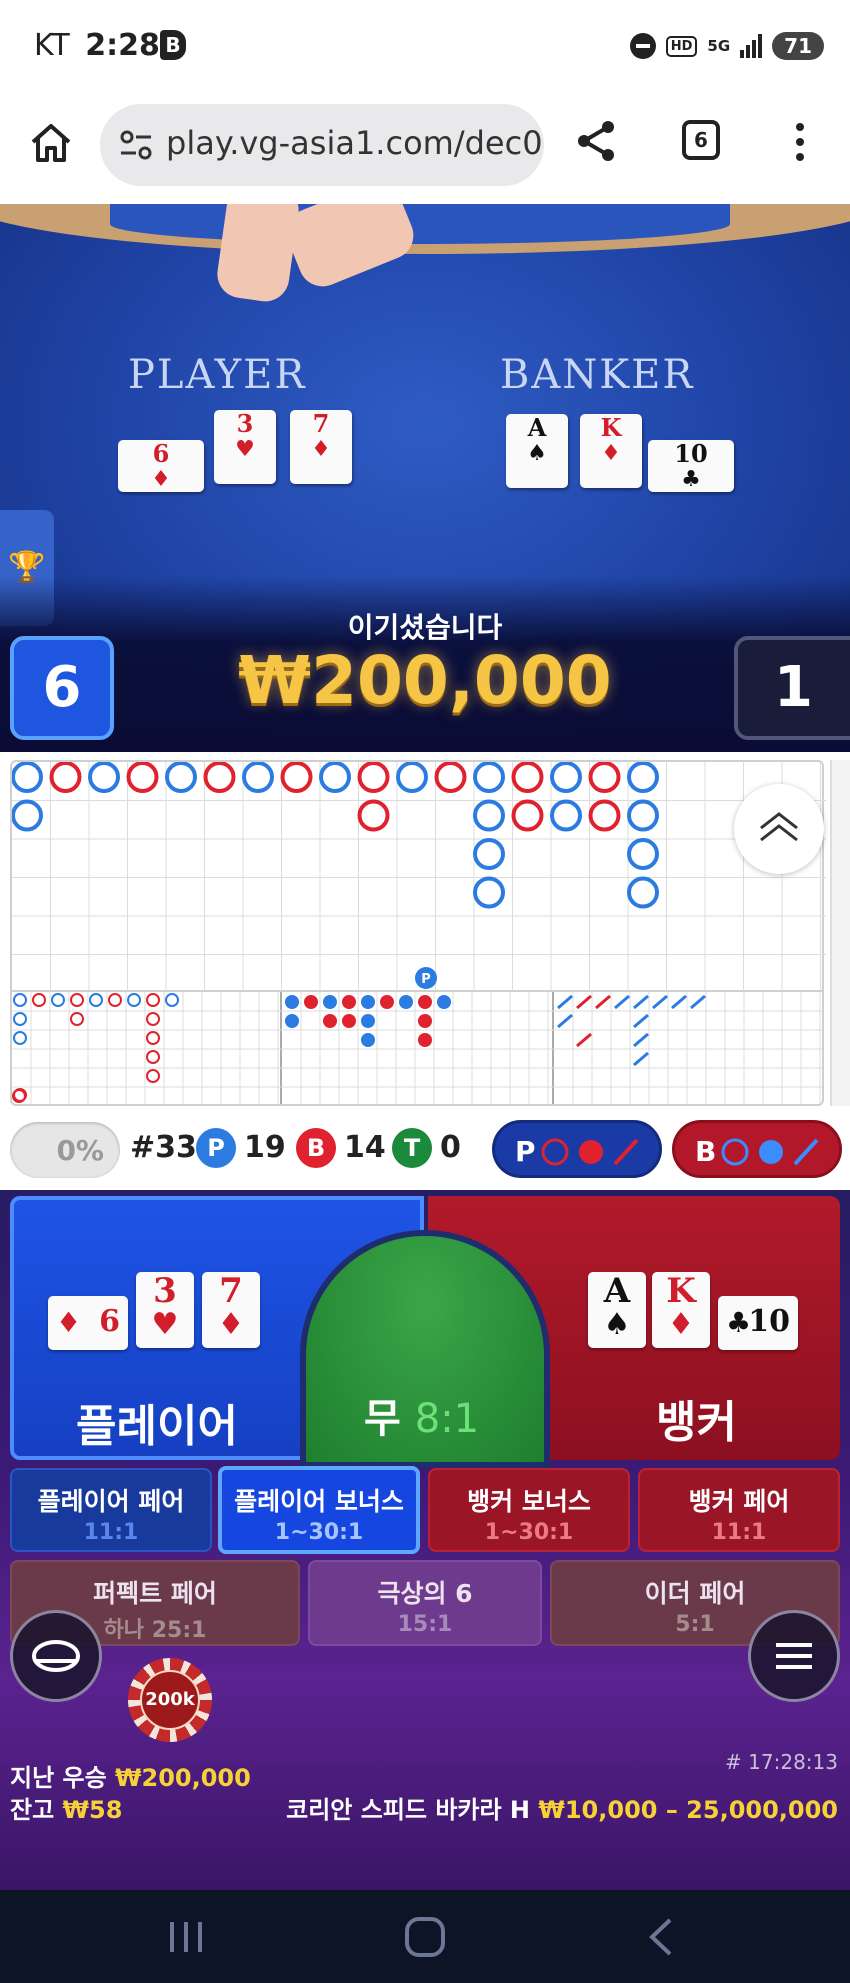 The height and width of the screenshot is (1983, 850). Describe the element at coordinates (58, 1778) in the screenshot. I see `last-win-label: 지난 우승` at that location.